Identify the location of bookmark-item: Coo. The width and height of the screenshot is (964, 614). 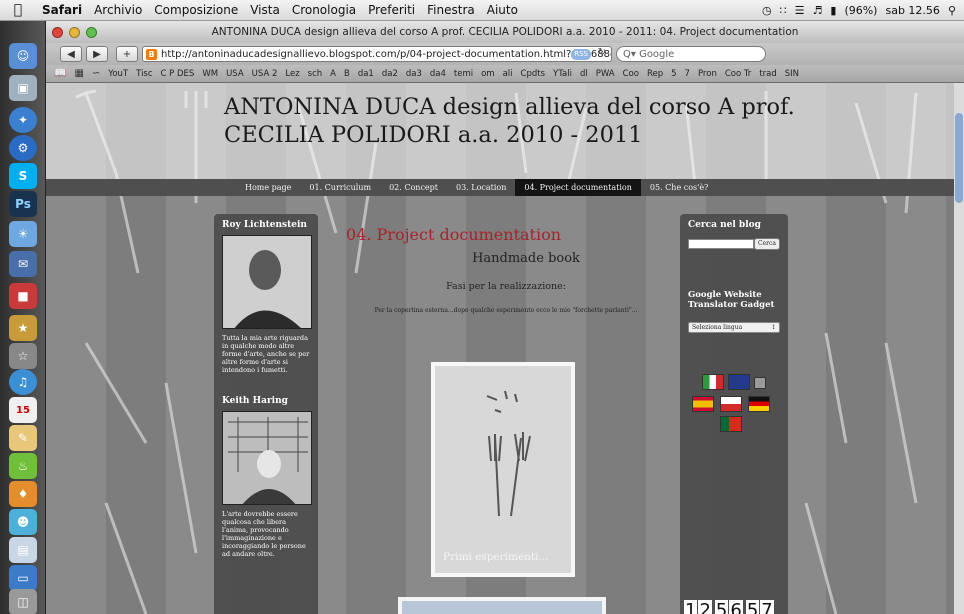
(631, 74).